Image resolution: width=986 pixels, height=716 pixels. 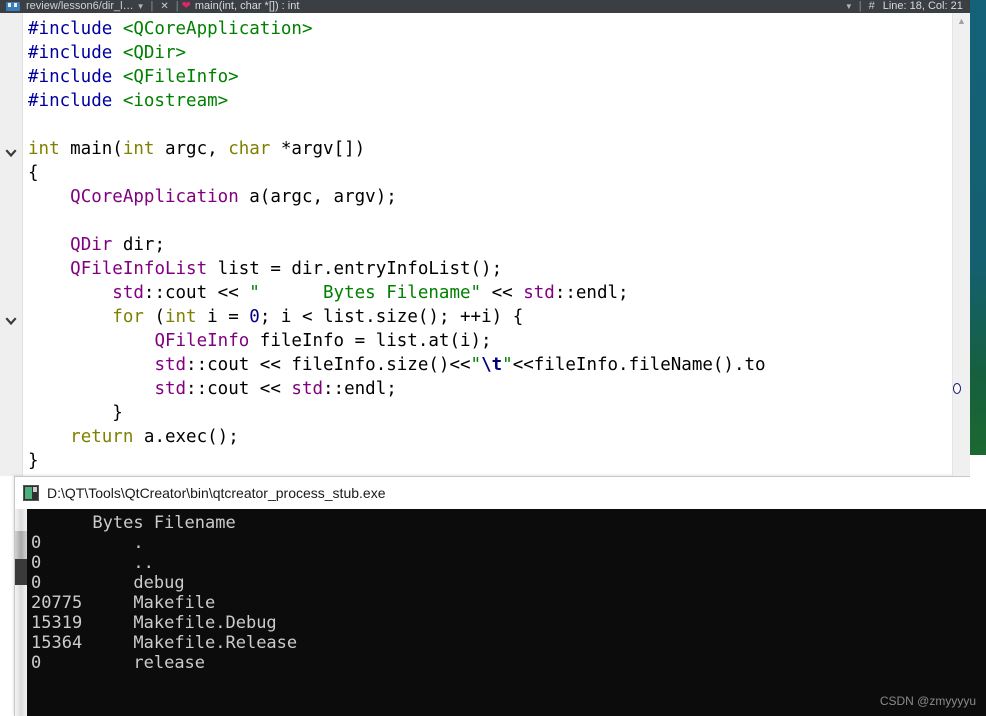 What do you see at coordinates (957, 388) in the screenshot?
I see `scrollbar-marker-icon` at bounding box center [957, 388].